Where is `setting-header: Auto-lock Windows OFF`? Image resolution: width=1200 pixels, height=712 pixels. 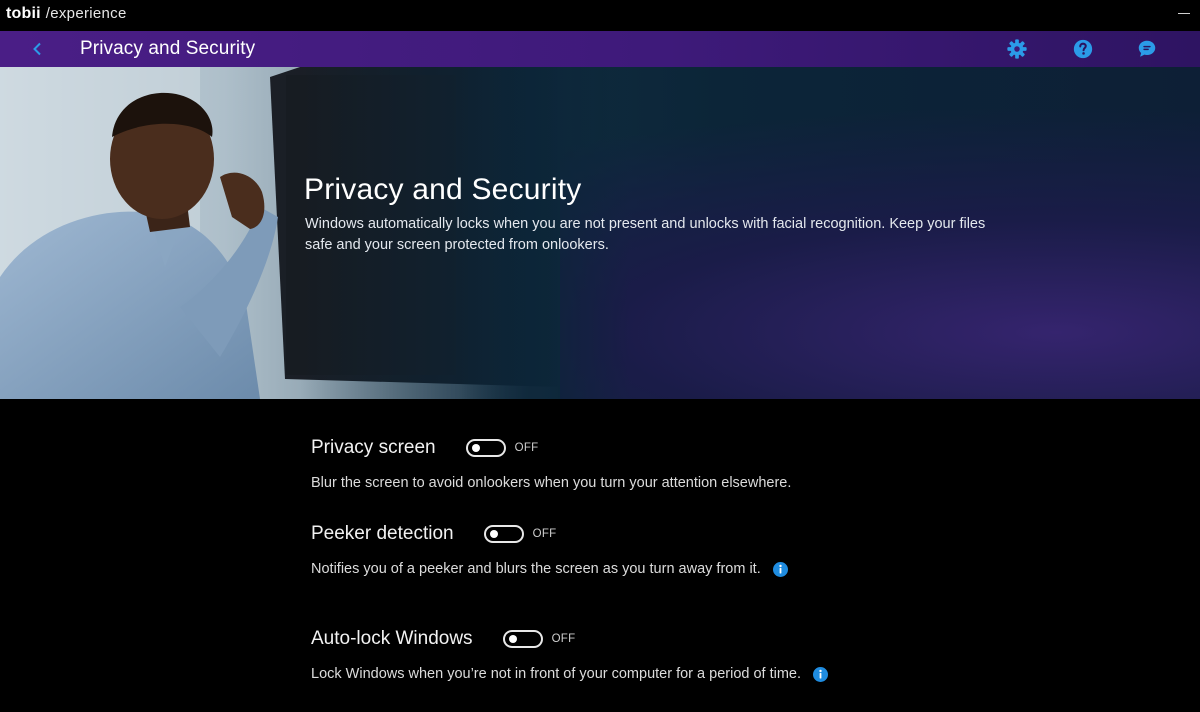
setting-header: Auto-lock Windows OFF is located at coordinates (569, 639).